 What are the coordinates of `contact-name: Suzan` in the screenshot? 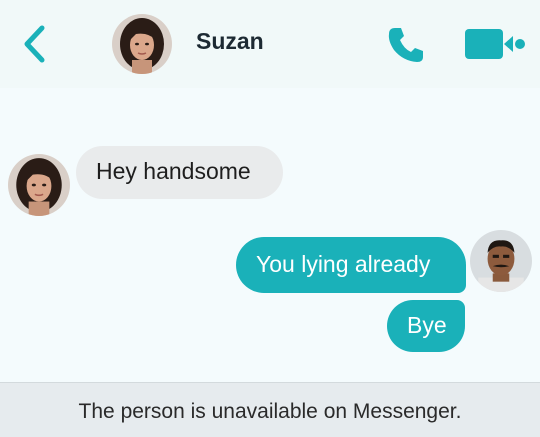 It's located at (230, 41).